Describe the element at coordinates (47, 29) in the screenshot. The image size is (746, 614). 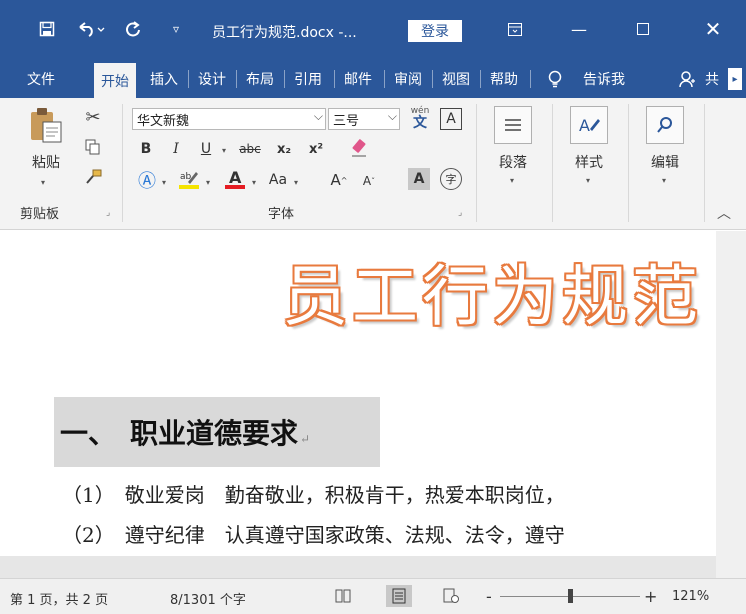
I see `save-icon` at that location.